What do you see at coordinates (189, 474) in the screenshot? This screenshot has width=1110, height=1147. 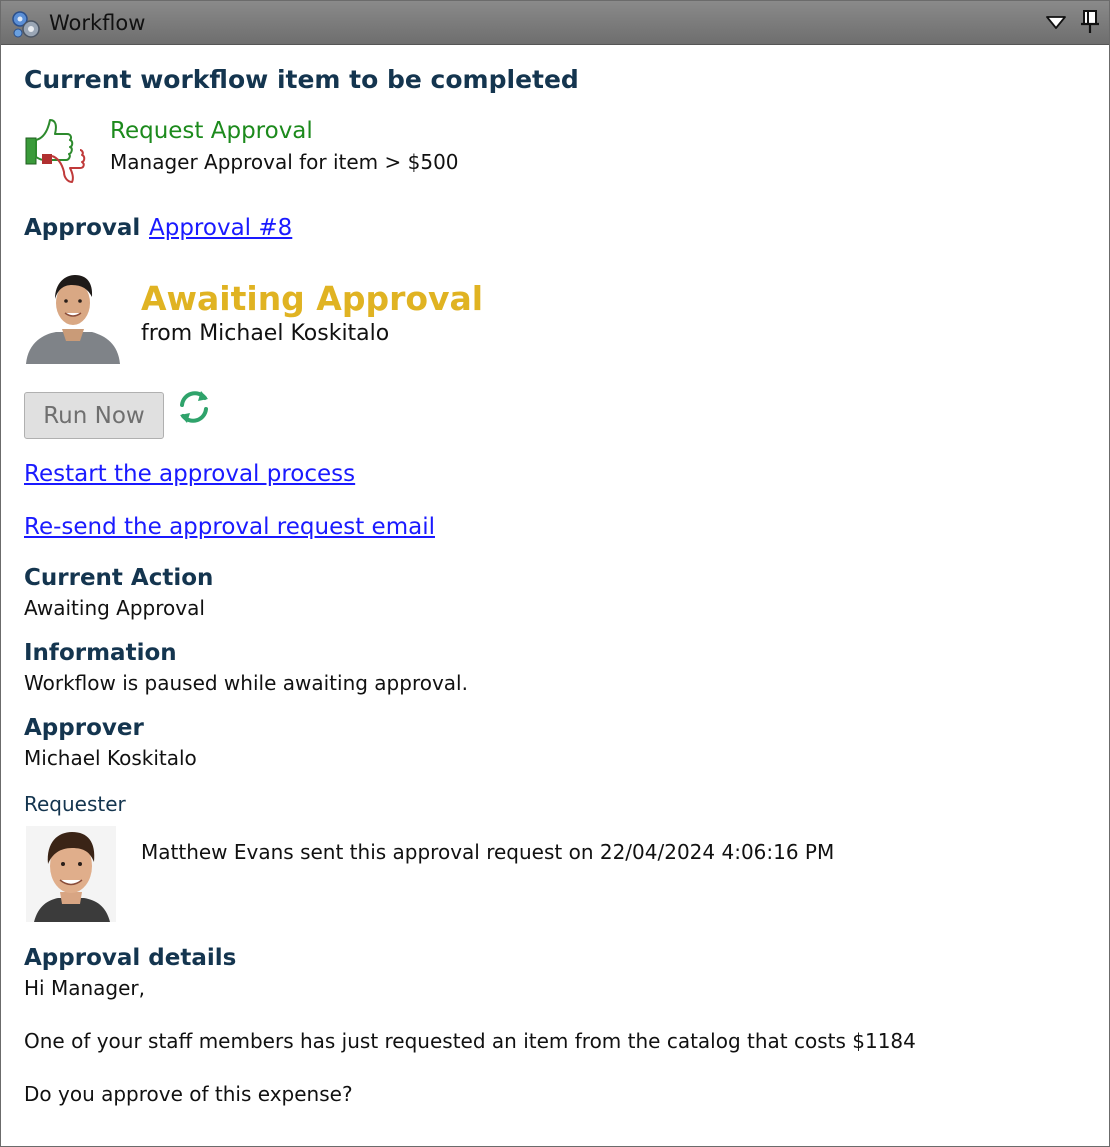 I see `restart-approval-link: Restart the approval process` at bounding box center [189, 474].